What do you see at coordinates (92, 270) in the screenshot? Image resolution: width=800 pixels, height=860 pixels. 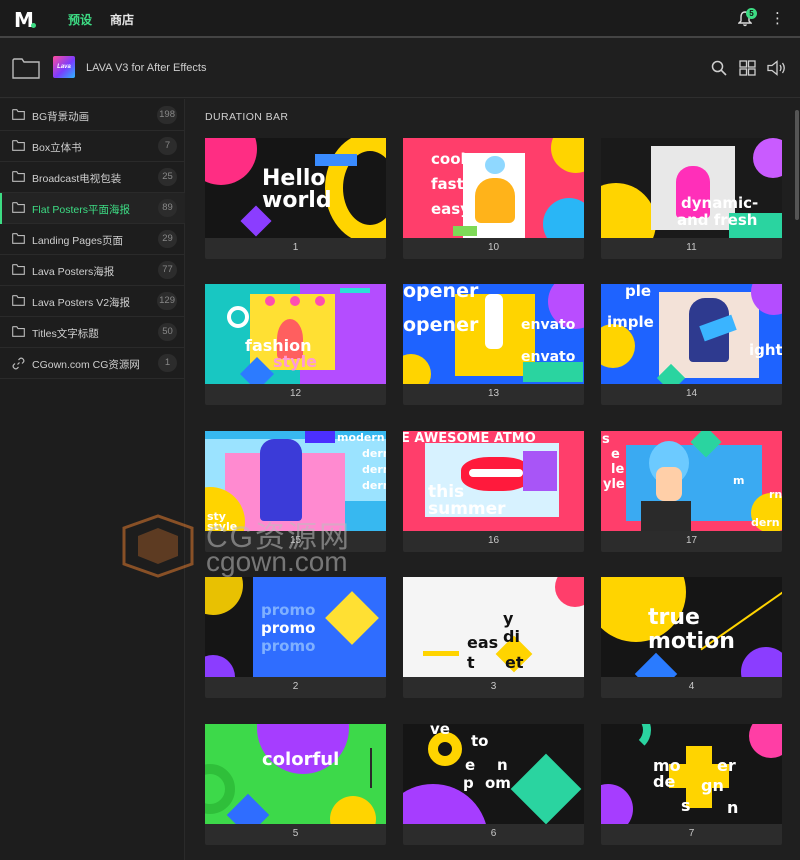 I see `sidebar-item-lava-posters: Lava Posters海报 77` at bounding box center [92, 270].